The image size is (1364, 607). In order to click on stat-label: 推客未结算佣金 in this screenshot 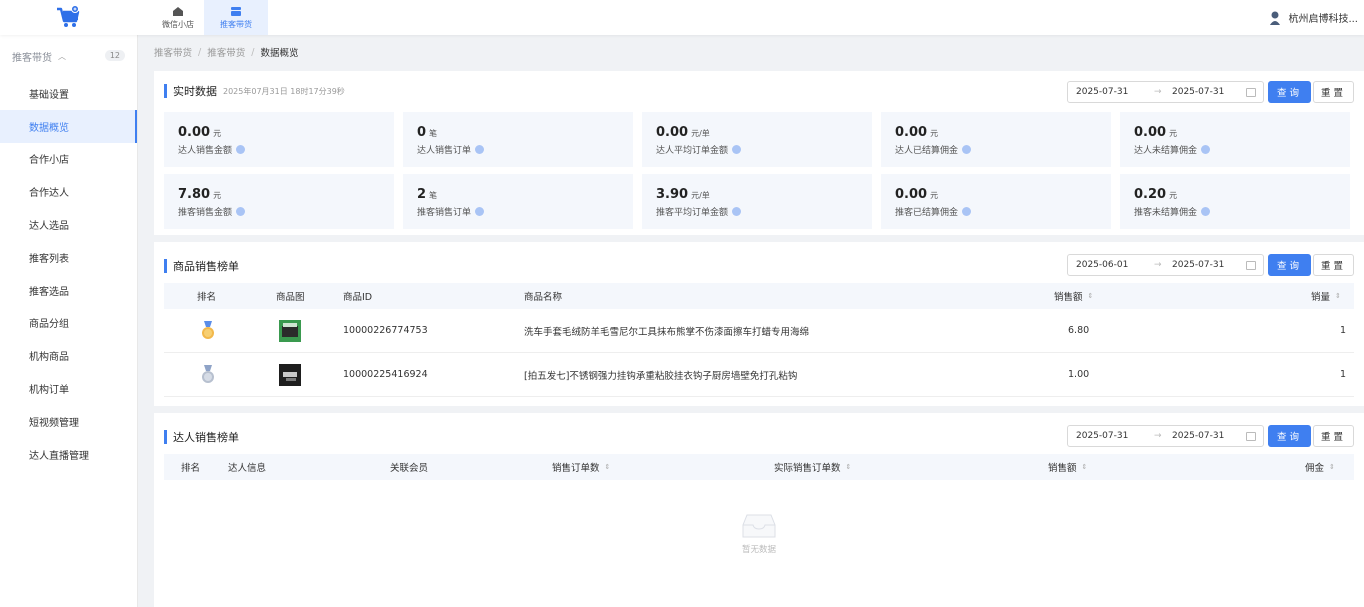, I will do `click(1166, 213)`.